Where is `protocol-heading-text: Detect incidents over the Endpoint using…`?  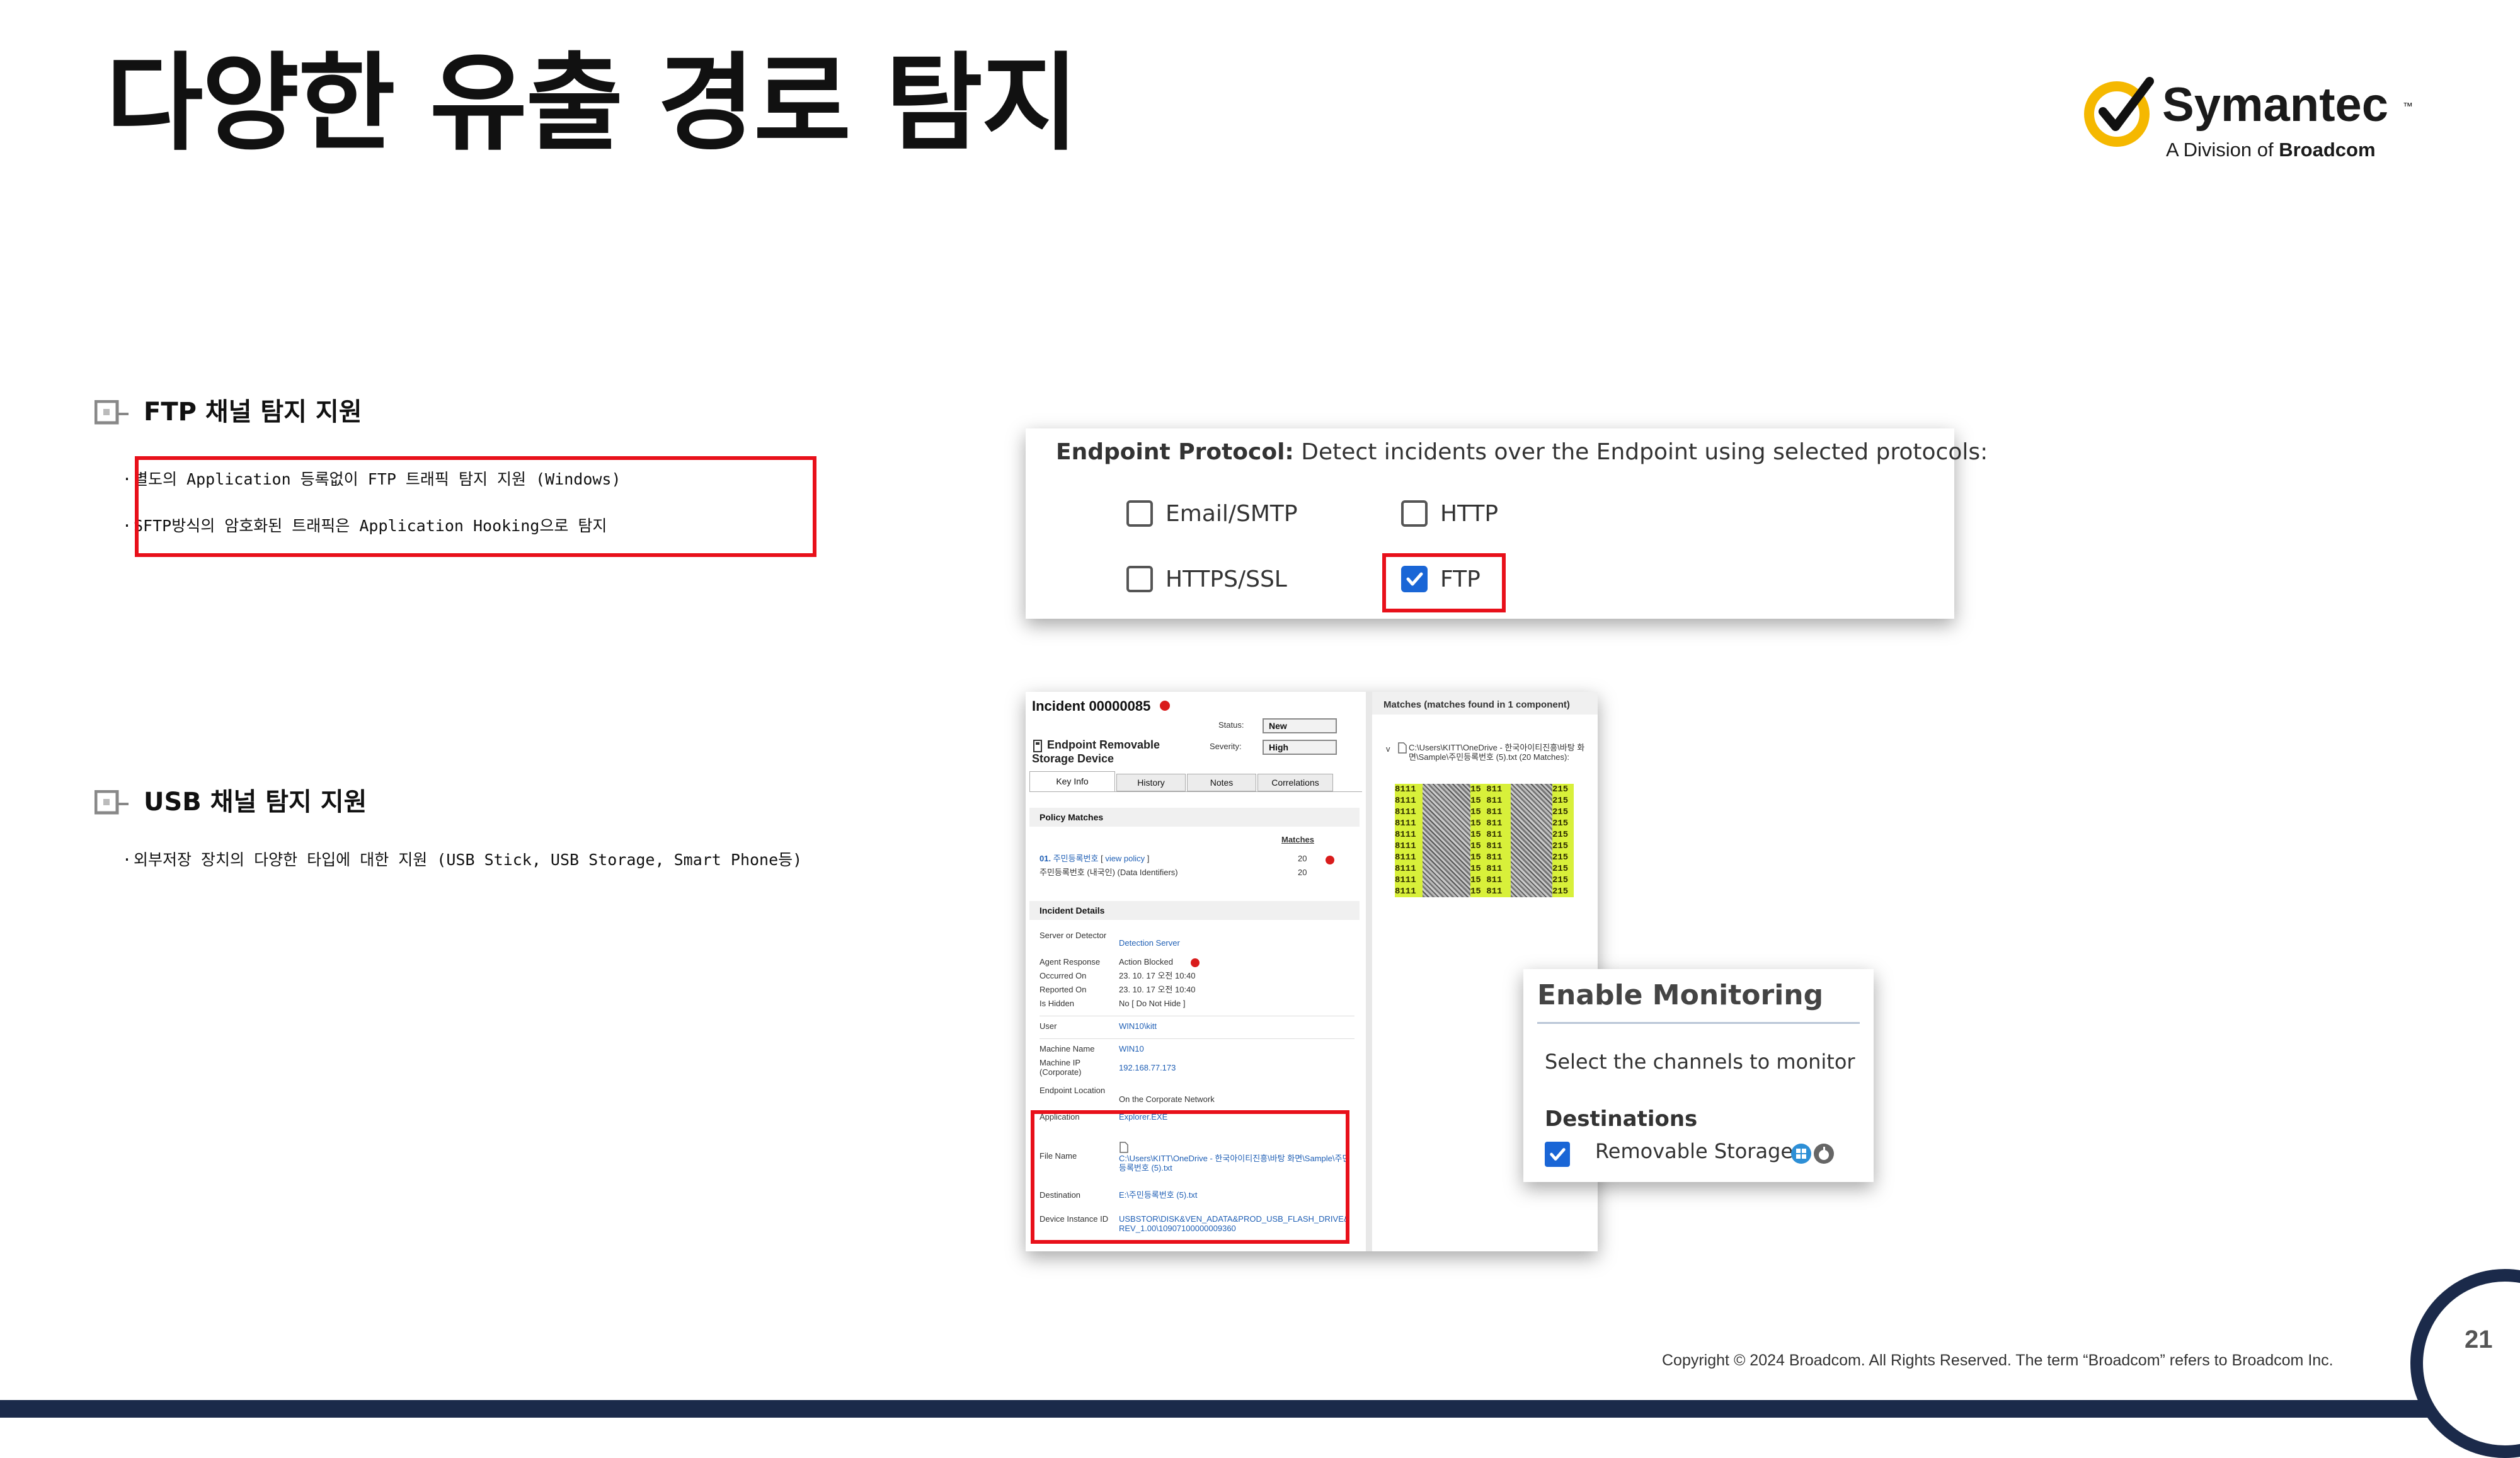
protocol-heading-text: Detect incidents over the Endpoint using… is located at coordinates (1640, 452).